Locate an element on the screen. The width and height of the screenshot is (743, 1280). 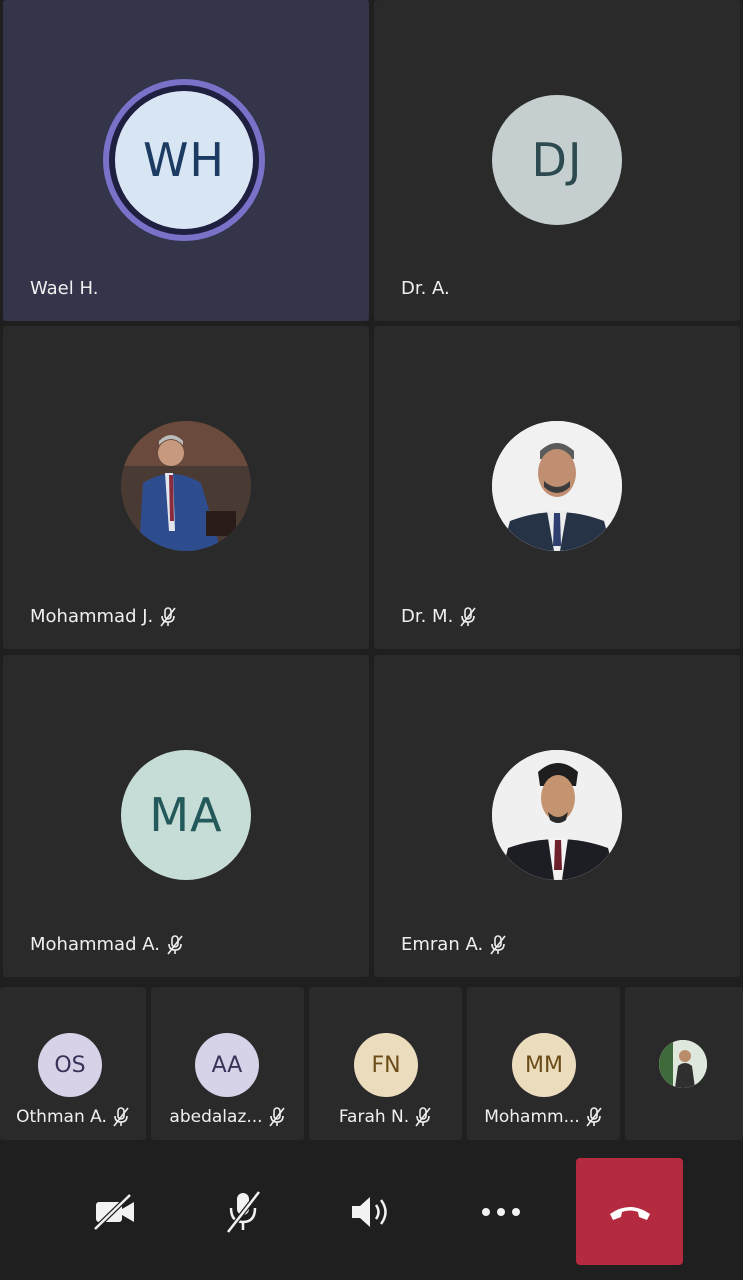
participant-name: Dr. M. is located at coordinates (439, 616).